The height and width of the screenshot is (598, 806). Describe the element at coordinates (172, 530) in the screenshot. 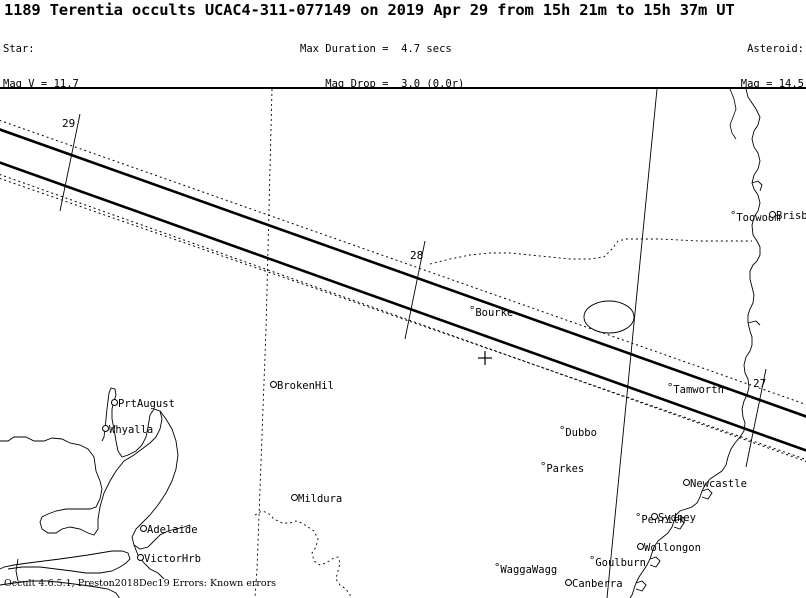

I see `place-name-text: Adelaide` at that location.